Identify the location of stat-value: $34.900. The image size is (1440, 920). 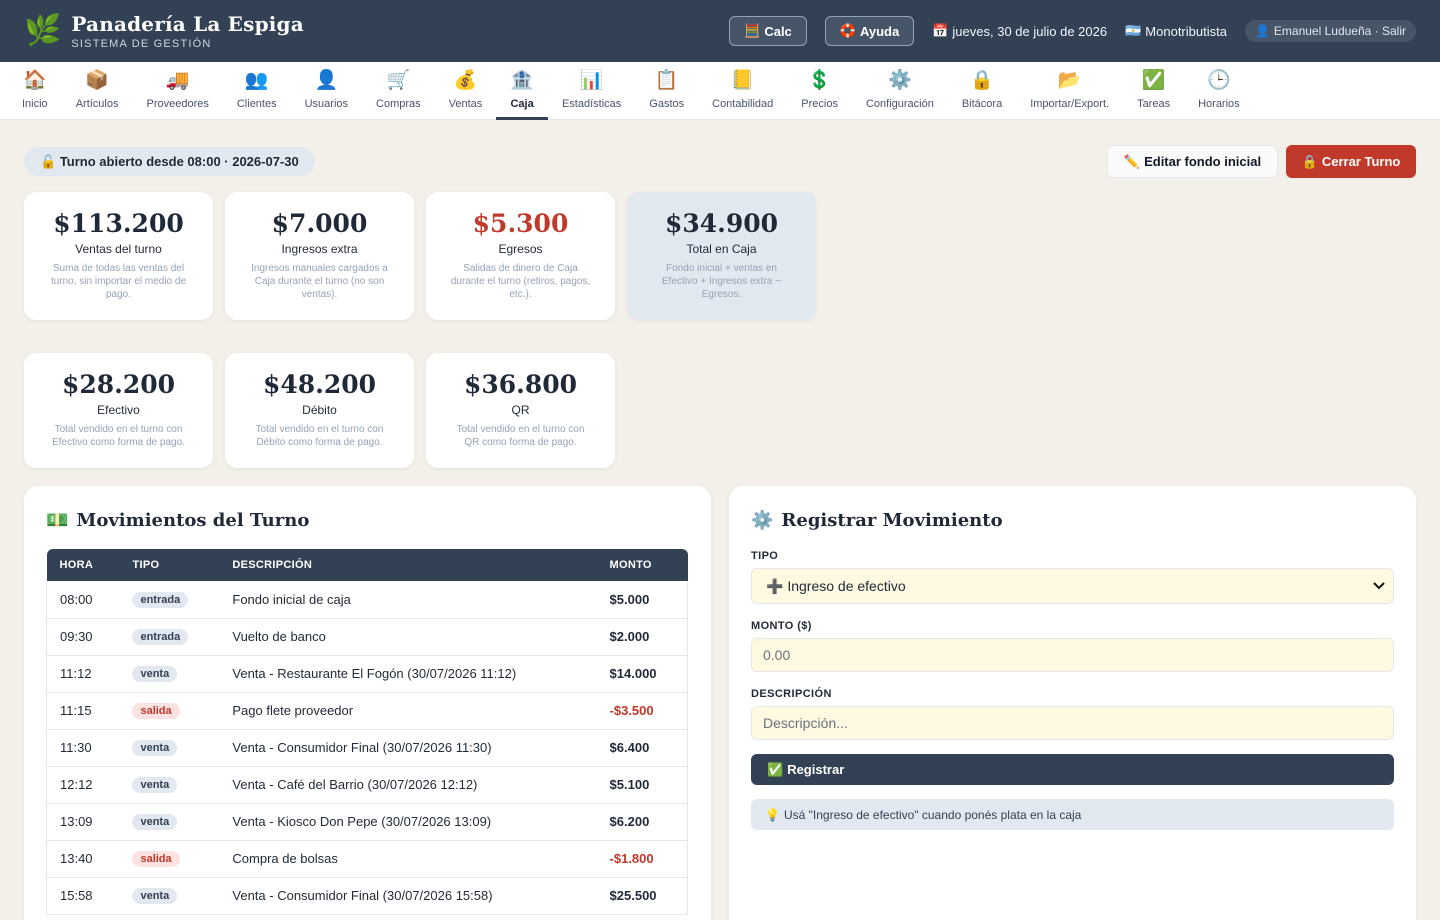
(721, 223).